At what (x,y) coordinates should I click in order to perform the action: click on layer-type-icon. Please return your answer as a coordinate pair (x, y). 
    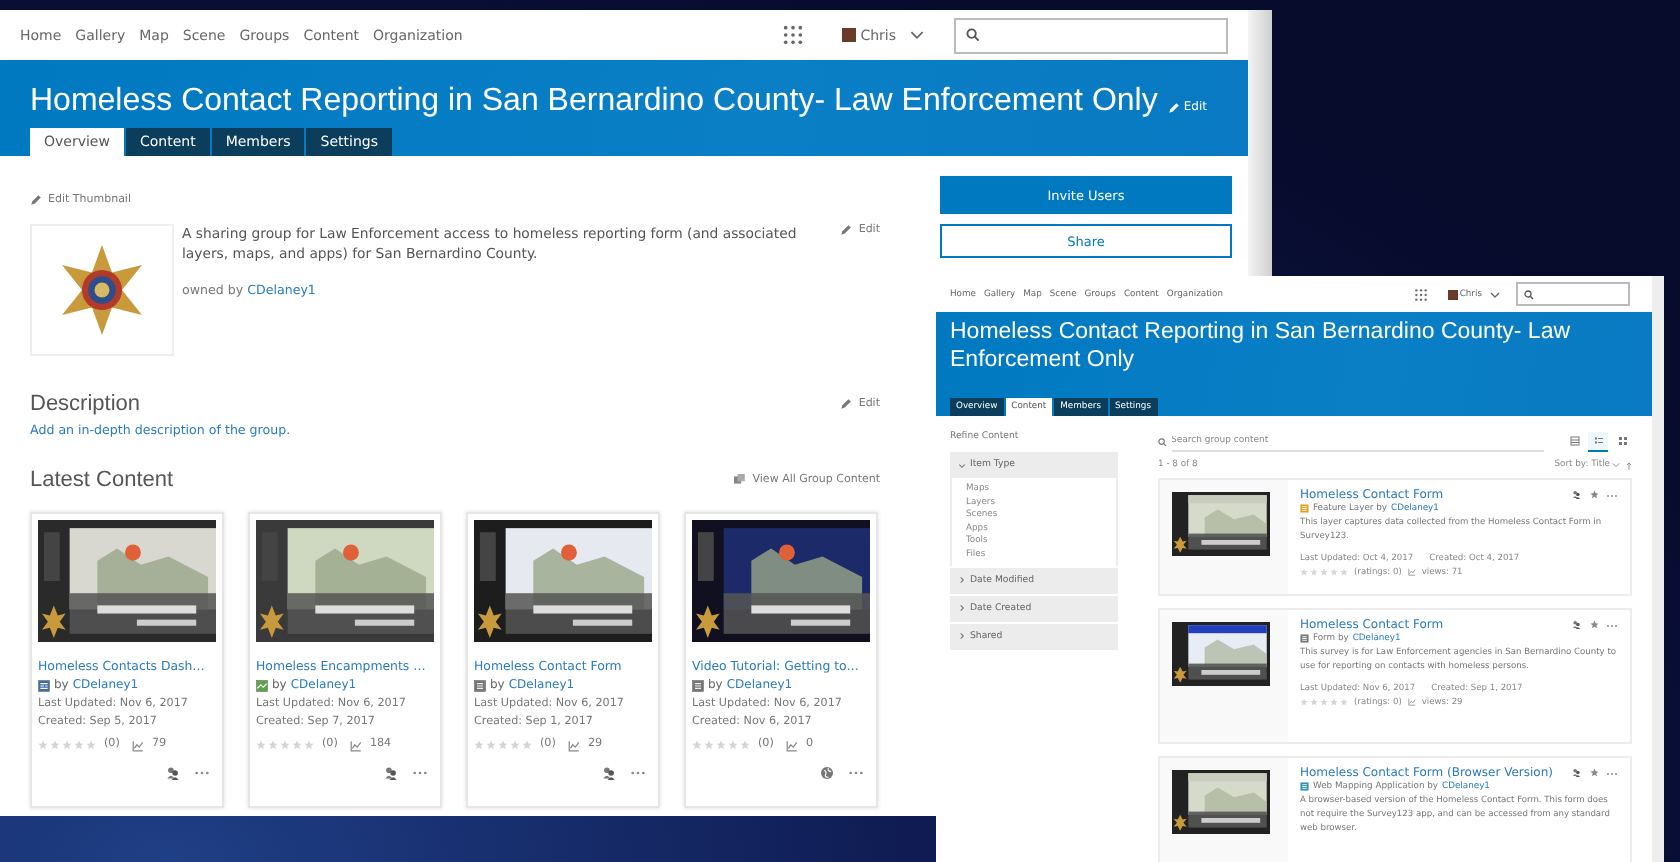
    Looking at the image, I should click on (1304, 509).